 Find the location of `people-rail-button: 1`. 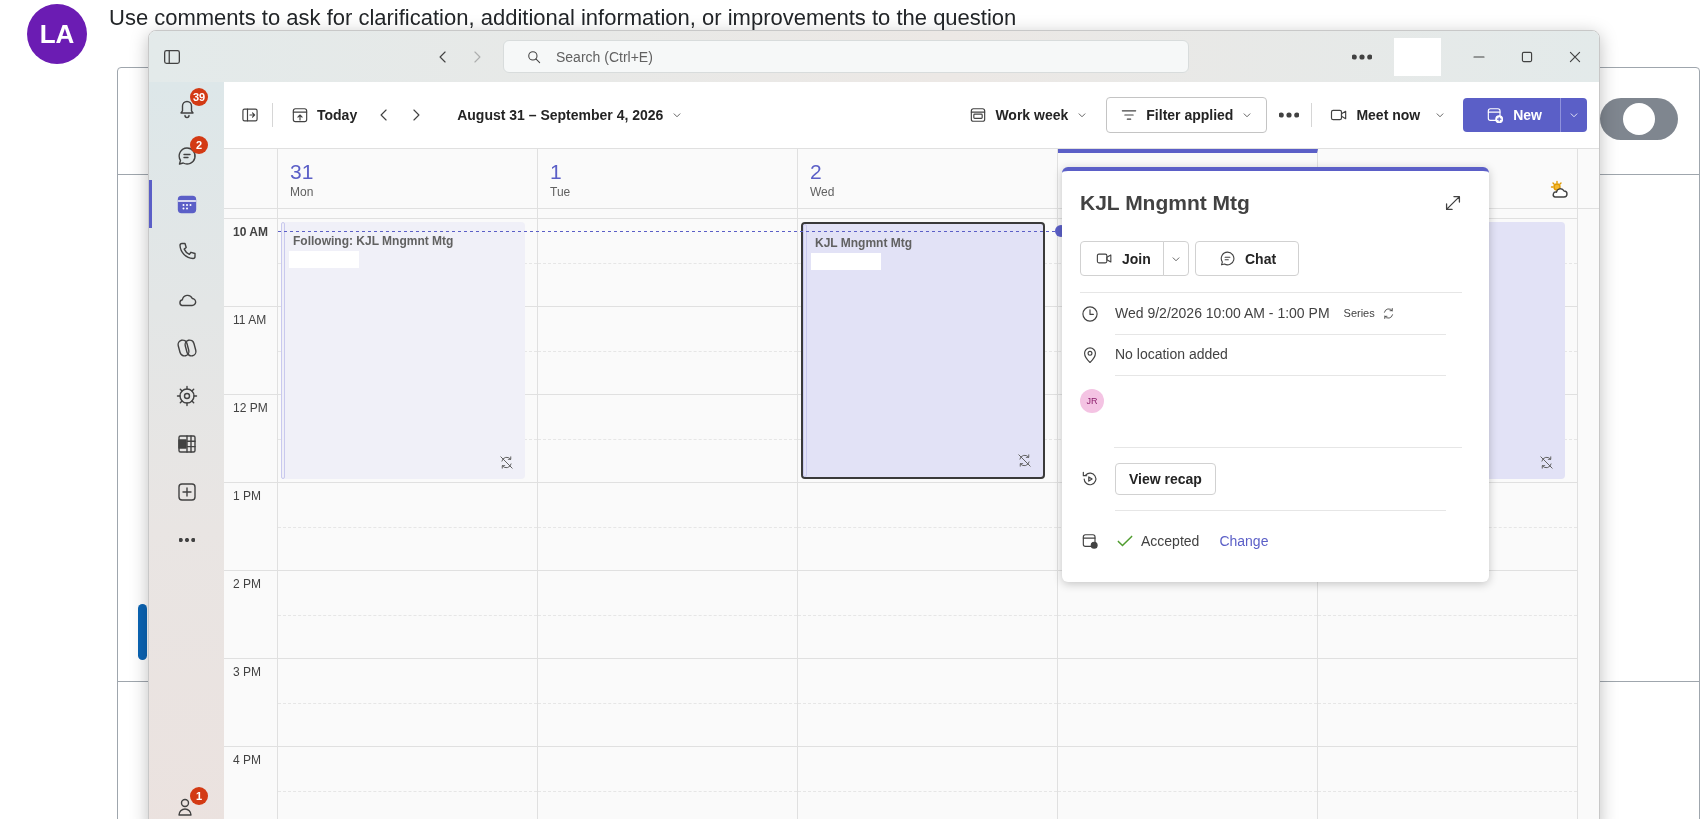

people-rail-button: 1 is located at coordinates (186, 801).